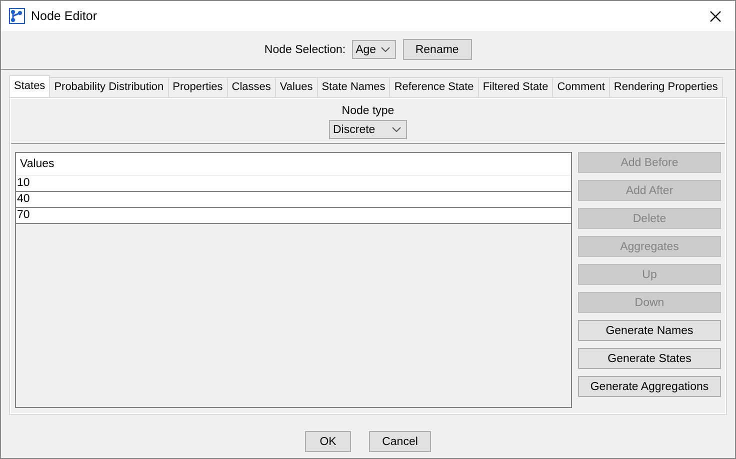 This screenshot has height=459, width=736. What do you see at coordinates (293, 216) in the screenshot?
I see `table-cell: 70` at bounding box center [293, 216].